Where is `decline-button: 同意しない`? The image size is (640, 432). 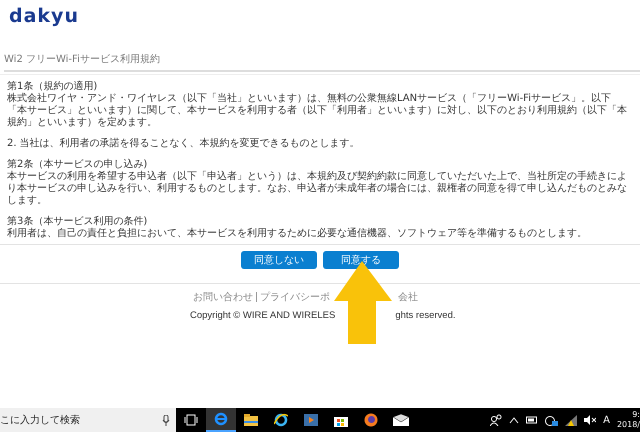
decline-button: 同意しない is located at coordinates (279, 260).